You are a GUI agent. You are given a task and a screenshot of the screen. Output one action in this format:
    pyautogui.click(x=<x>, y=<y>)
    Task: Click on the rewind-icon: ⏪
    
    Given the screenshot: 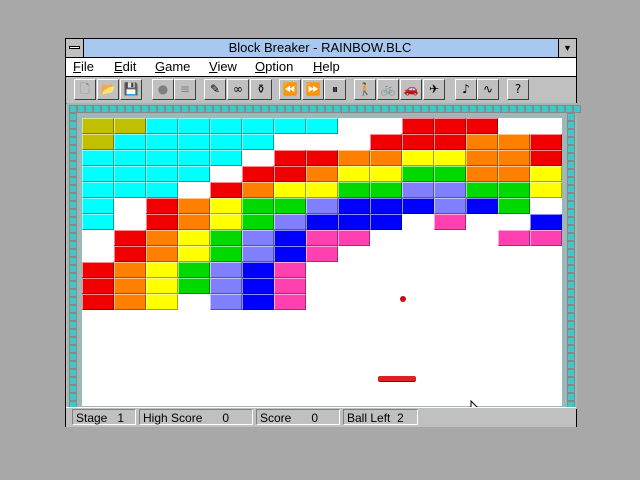 What is the action you would take?
    pyautogui.click(x=290, y=89)
    